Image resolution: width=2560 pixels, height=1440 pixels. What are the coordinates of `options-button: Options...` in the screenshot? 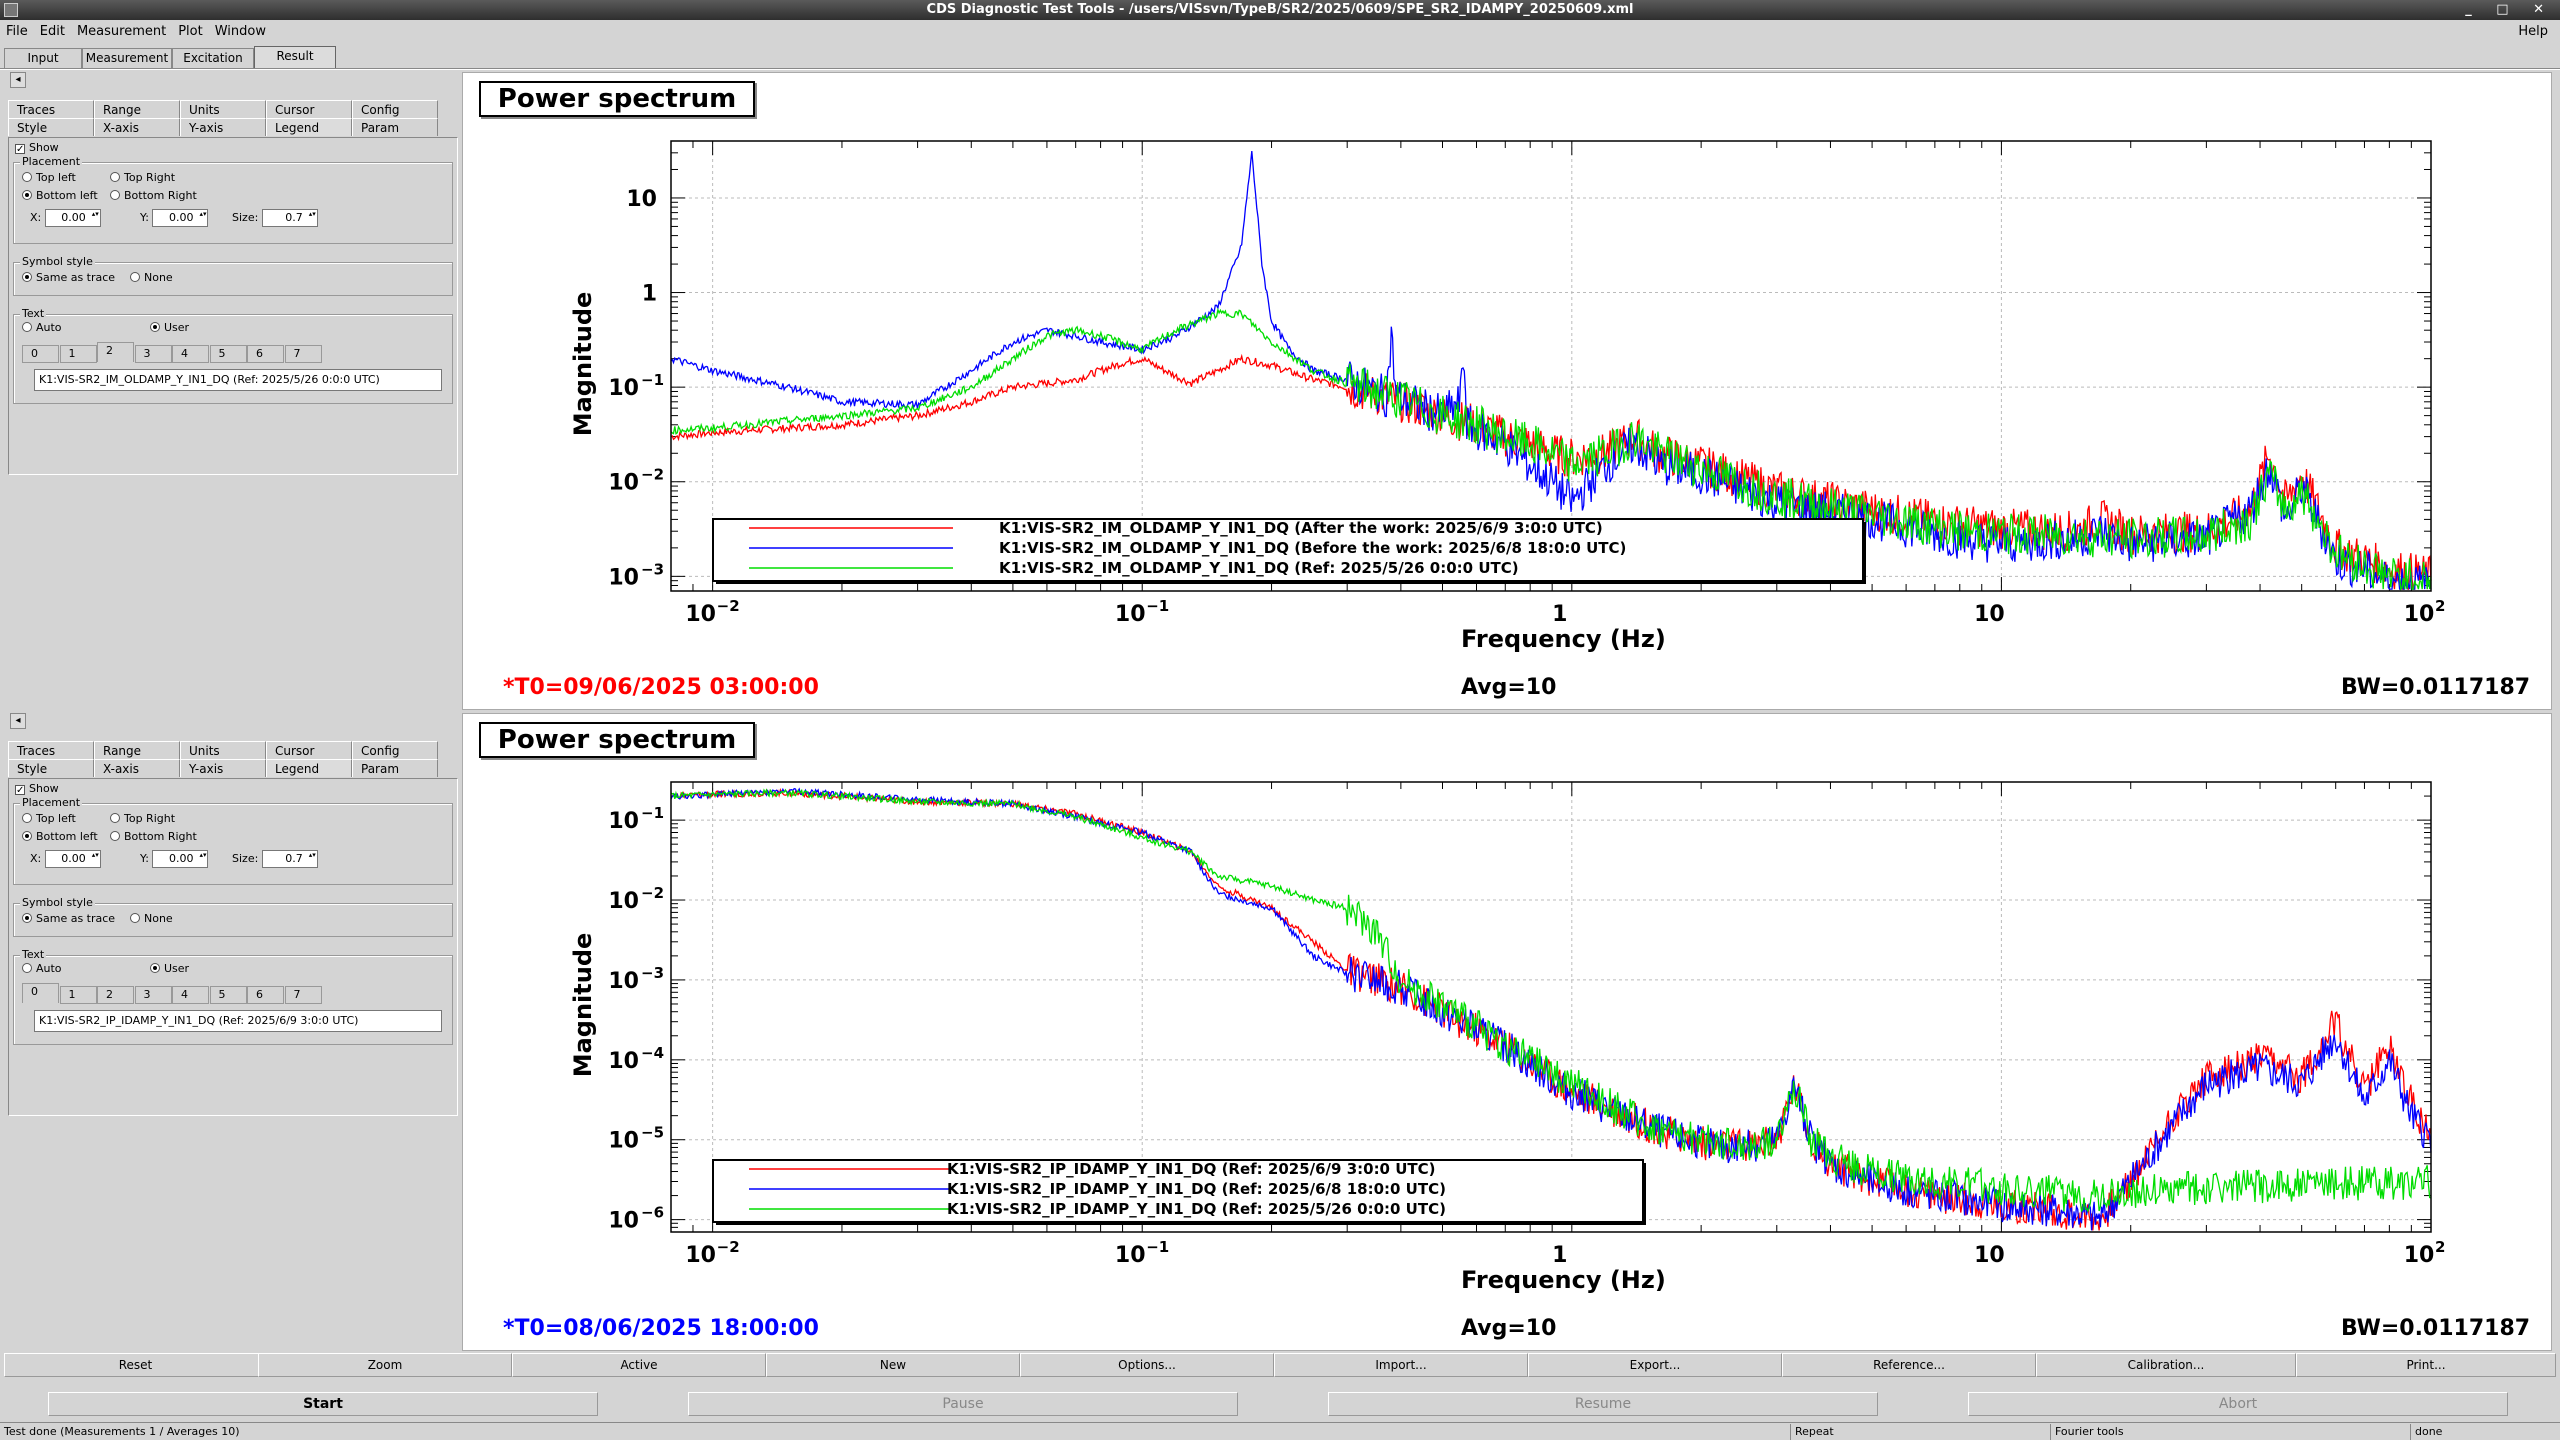 It's located at (1147, 1365).